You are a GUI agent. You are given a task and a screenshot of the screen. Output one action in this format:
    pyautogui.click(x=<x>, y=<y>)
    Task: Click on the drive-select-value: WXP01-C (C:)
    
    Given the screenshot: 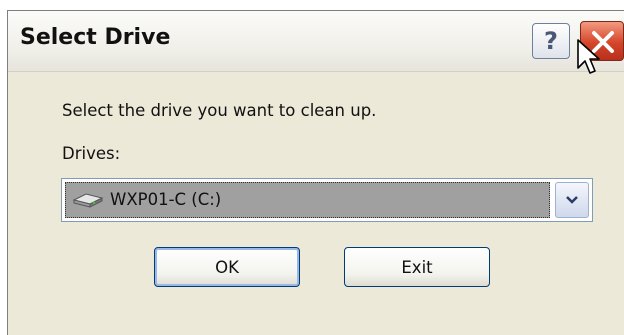 What is the action you would take?
    pyautogui.click(x=307, y=200)
    